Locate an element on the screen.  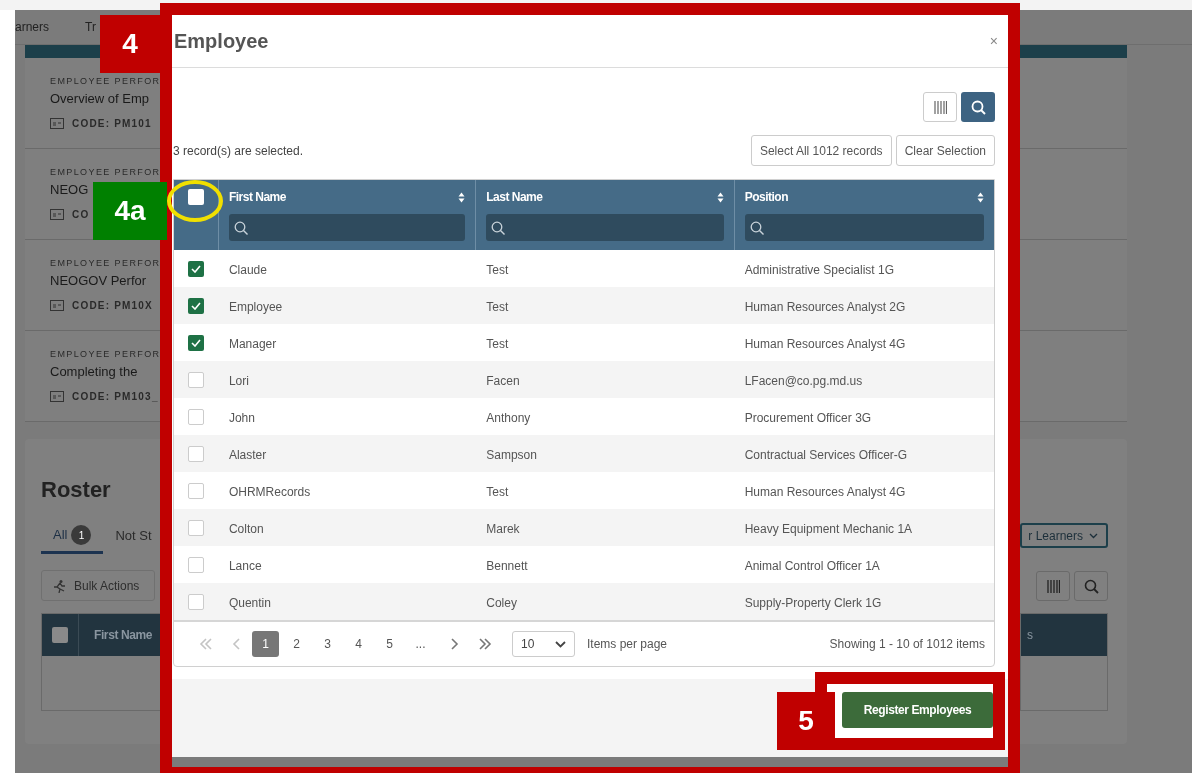
modal-title: Employee is located at coordinates (221, 41).